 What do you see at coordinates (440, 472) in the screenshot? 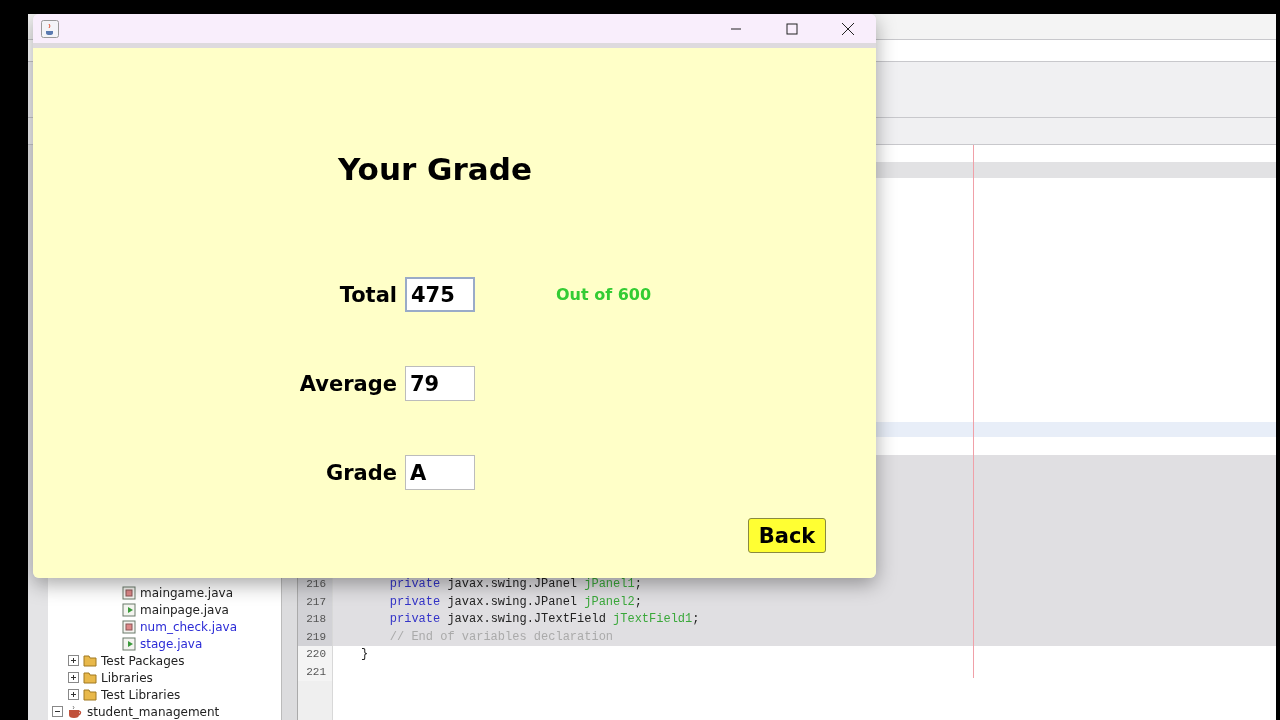
I see `input-field: A` at bounding box center [440, 472].